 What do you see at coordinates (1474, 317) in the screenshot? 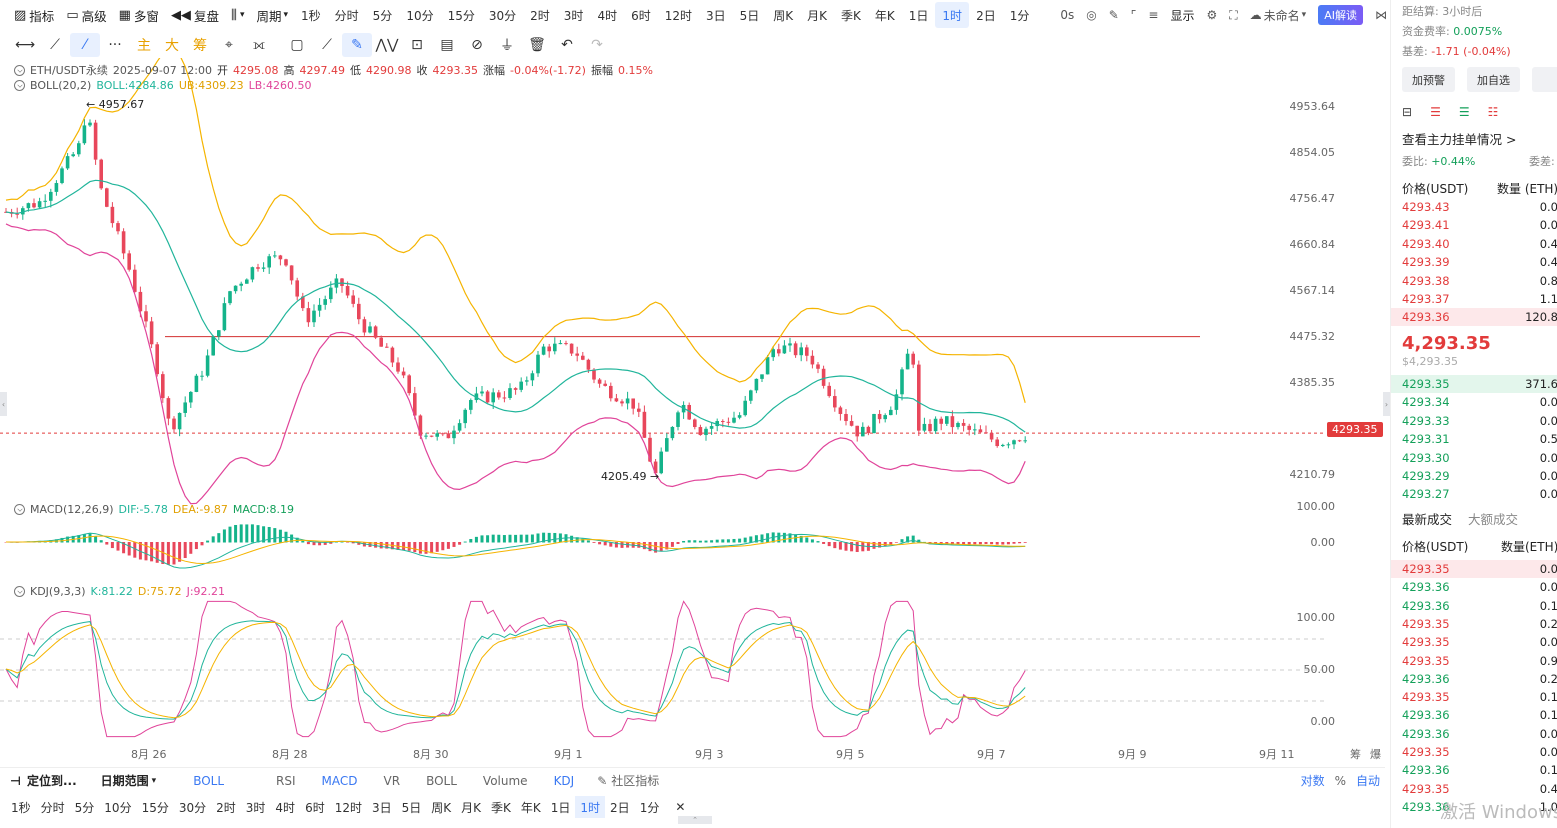
I see `asks-row: 4293.36 120.8` at bounding box center [1474, 317].